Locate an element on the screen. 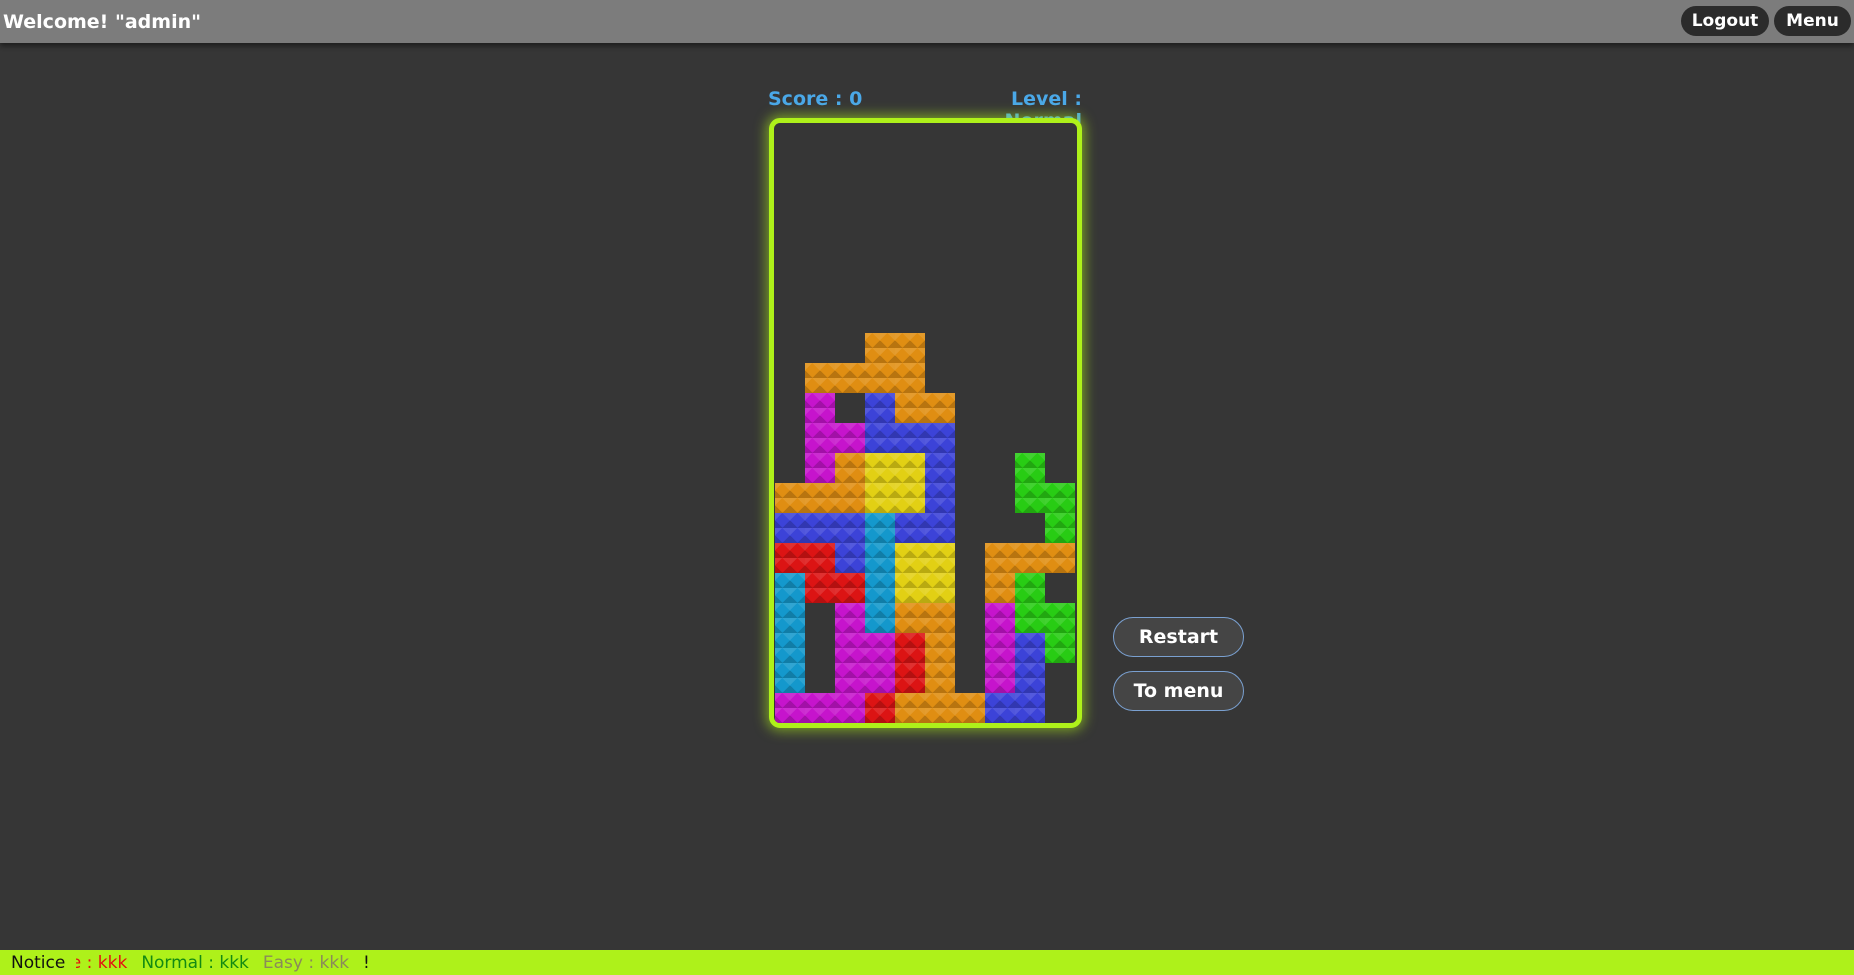  block-grid is located at coordinates (926, 423).